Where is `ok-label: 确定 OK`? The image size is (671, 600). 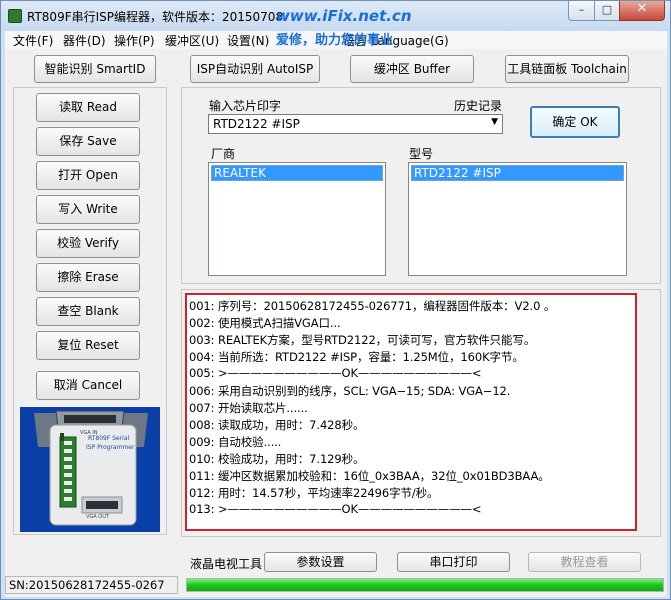 ok-label: 确定 OK is located at coordinates (575, 122).